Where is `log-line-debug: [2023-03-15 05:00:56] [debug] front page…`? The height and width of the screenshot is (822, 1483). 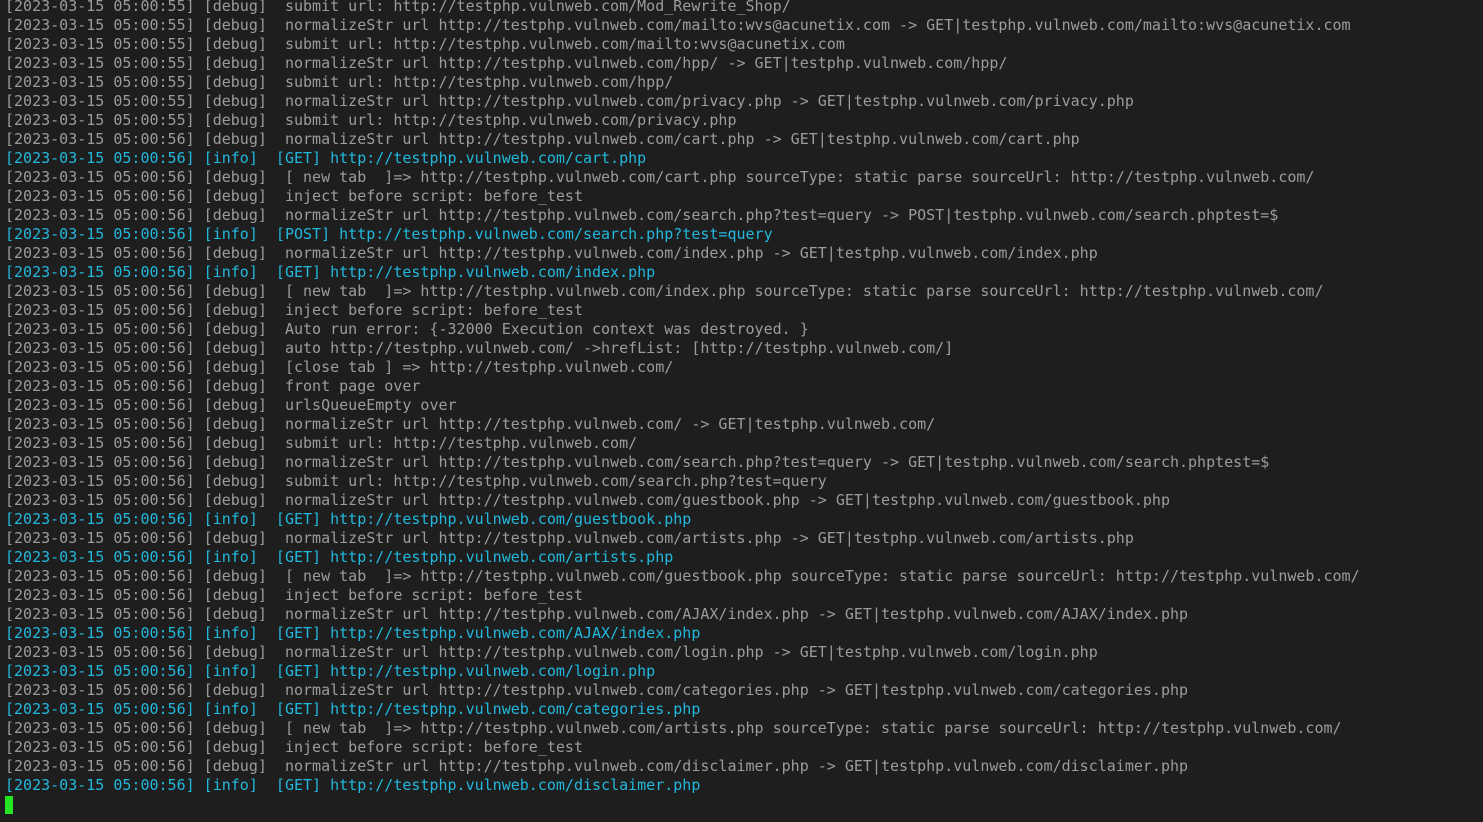
log-line-debug: [2023-03-15 05:00:56] [debug] front page… is located at coordinates (213, 386).